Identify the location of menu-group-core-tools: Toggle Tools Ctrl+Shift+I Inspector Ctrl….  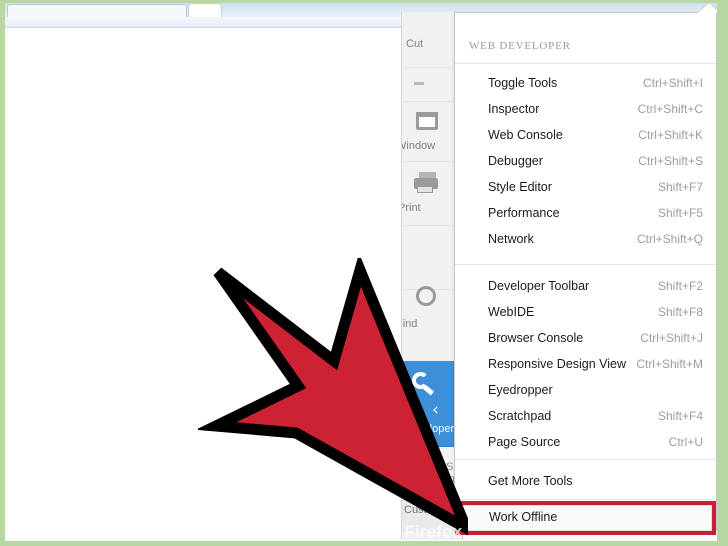
(585, 161).